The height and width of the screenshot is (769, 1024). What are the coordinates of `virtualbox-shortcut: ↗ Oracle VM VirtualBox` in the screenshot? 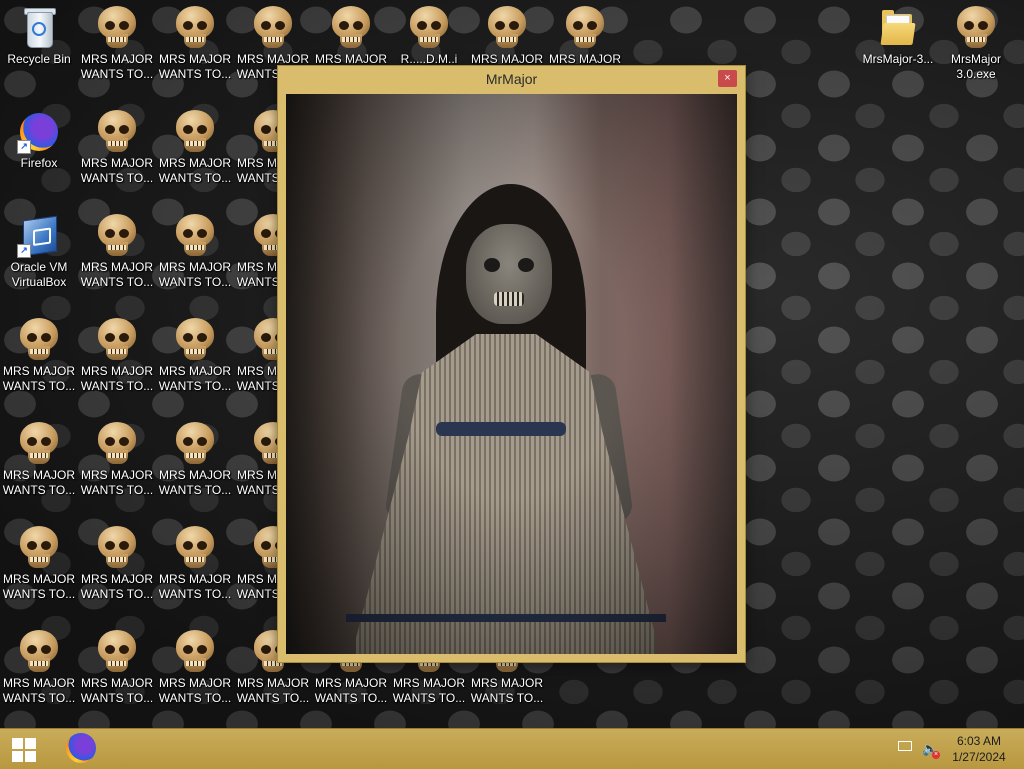 It's located at (39, 256).